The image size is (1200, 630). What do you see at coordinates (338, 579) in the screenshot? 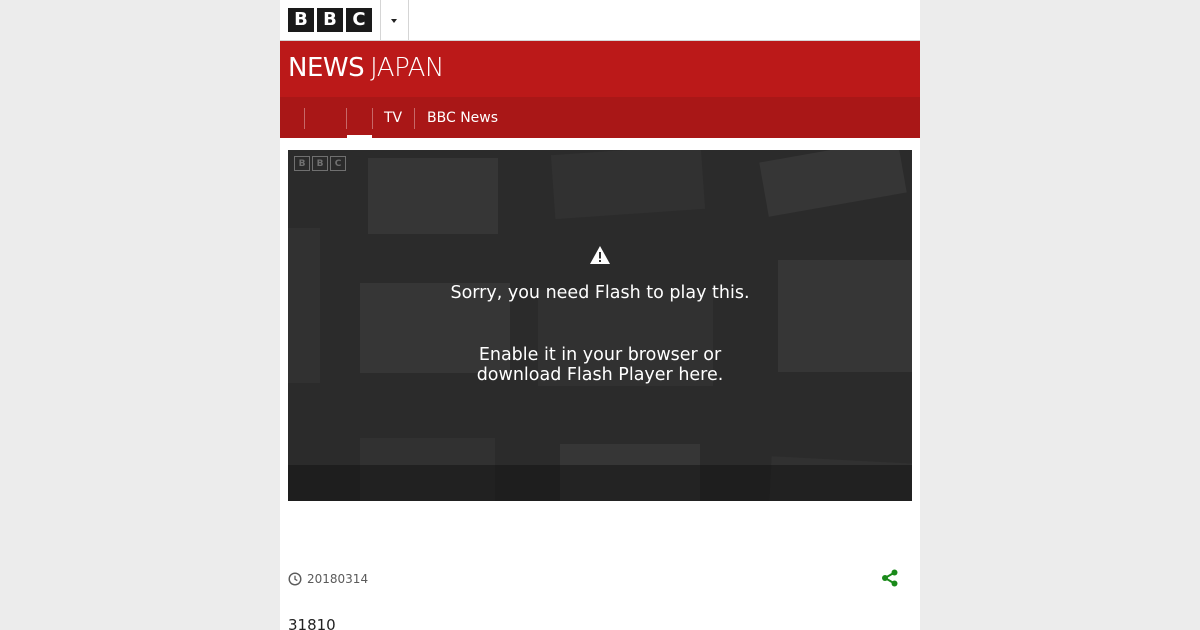
I see `publish-date: 20180314` at bounding box center [338, 579].